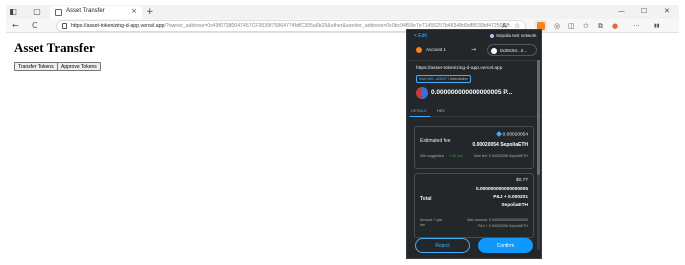  Describe the element at coordinates (436, 49) in the screenshot. I see `from-account: Account 1` at that location.